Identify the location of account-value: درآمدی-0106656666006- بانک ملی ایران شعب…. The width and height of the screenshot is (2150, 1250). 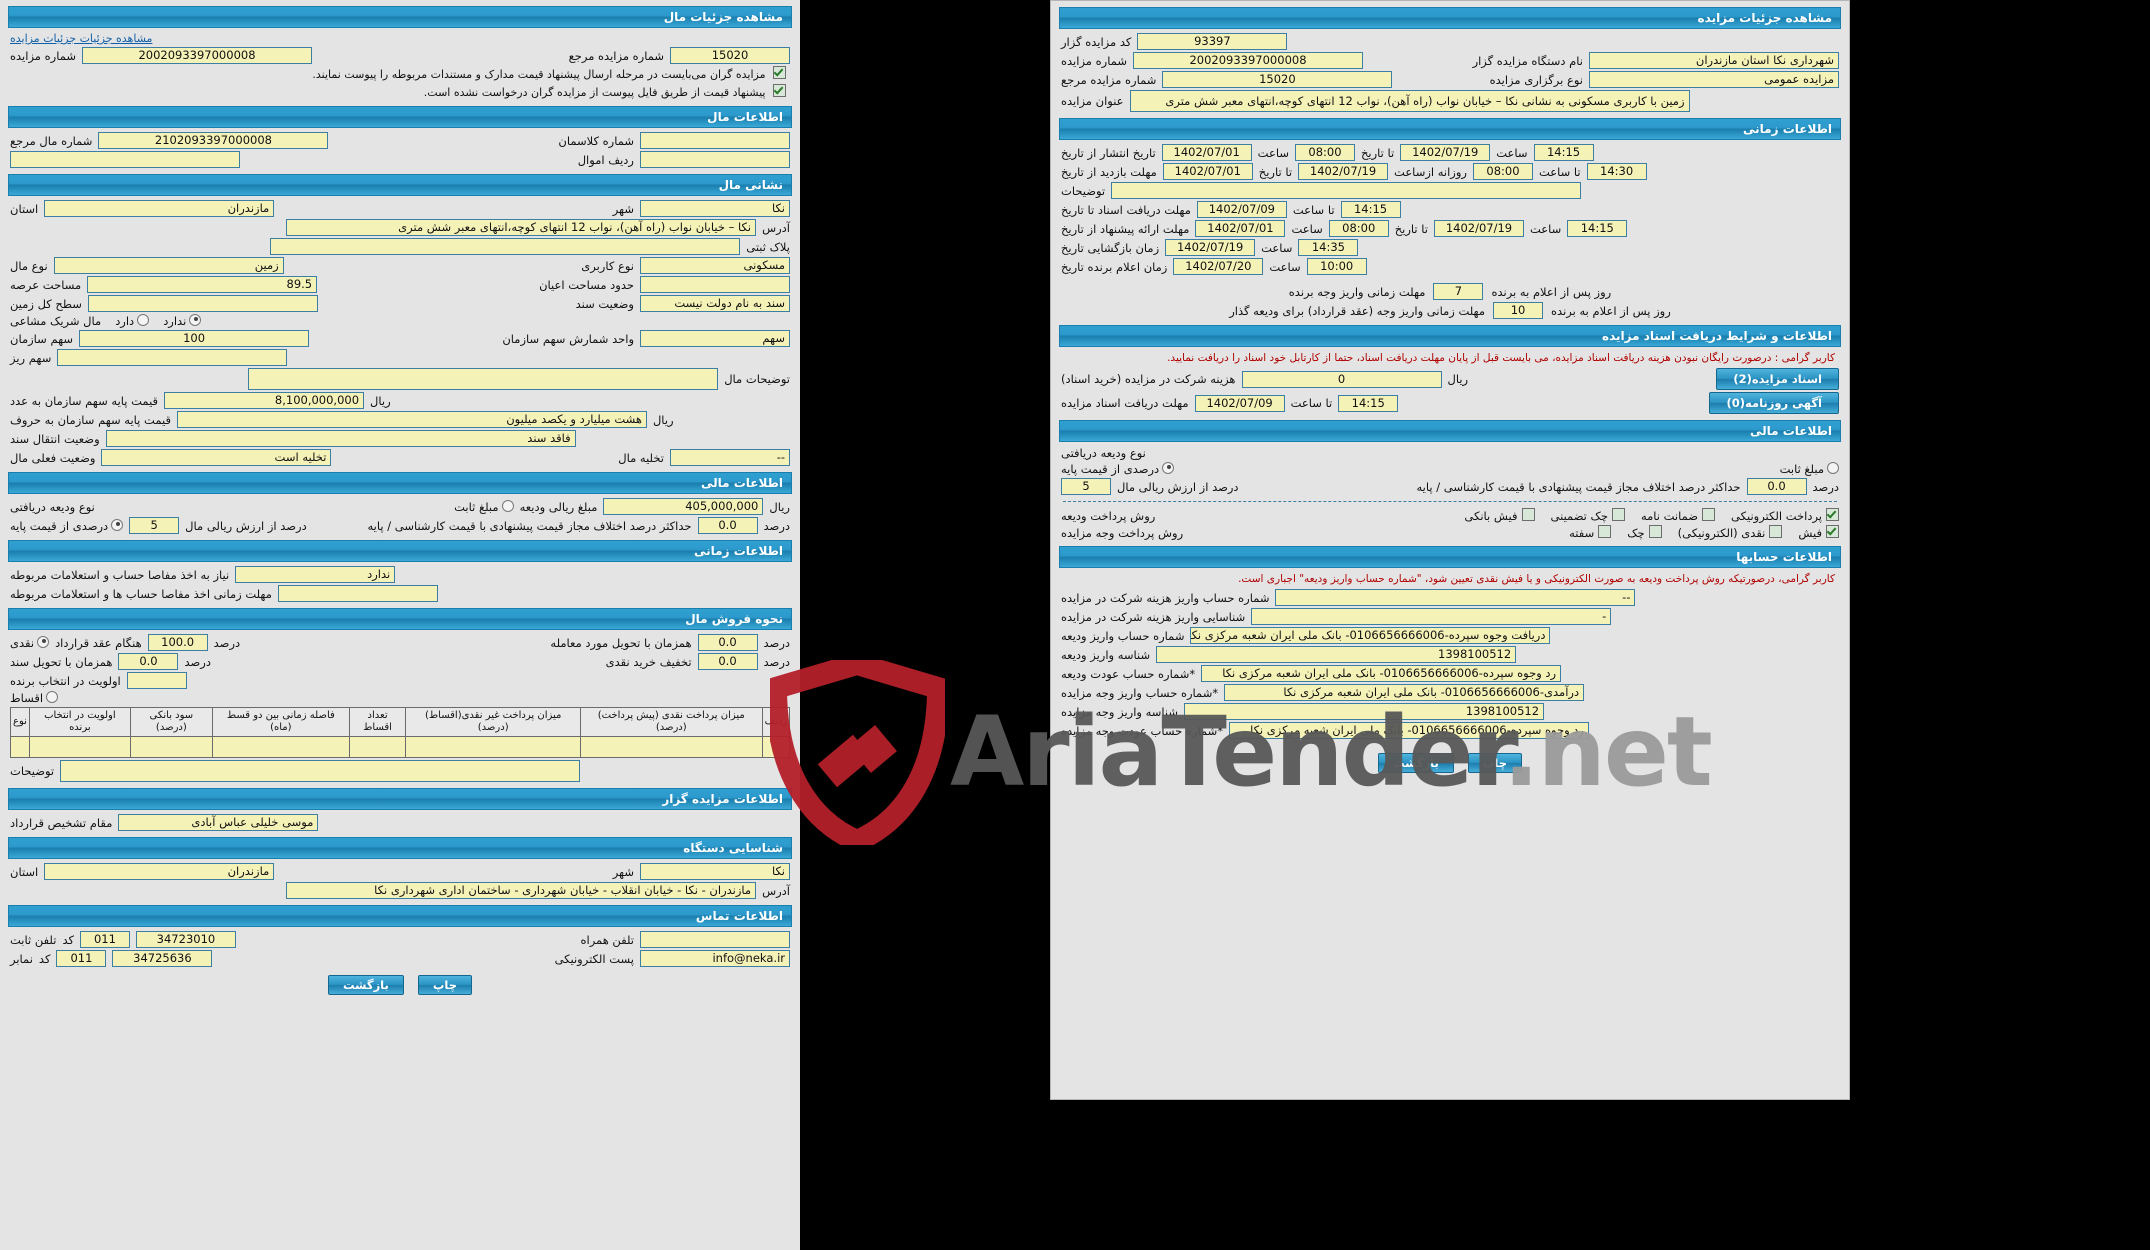
(1404, 692).